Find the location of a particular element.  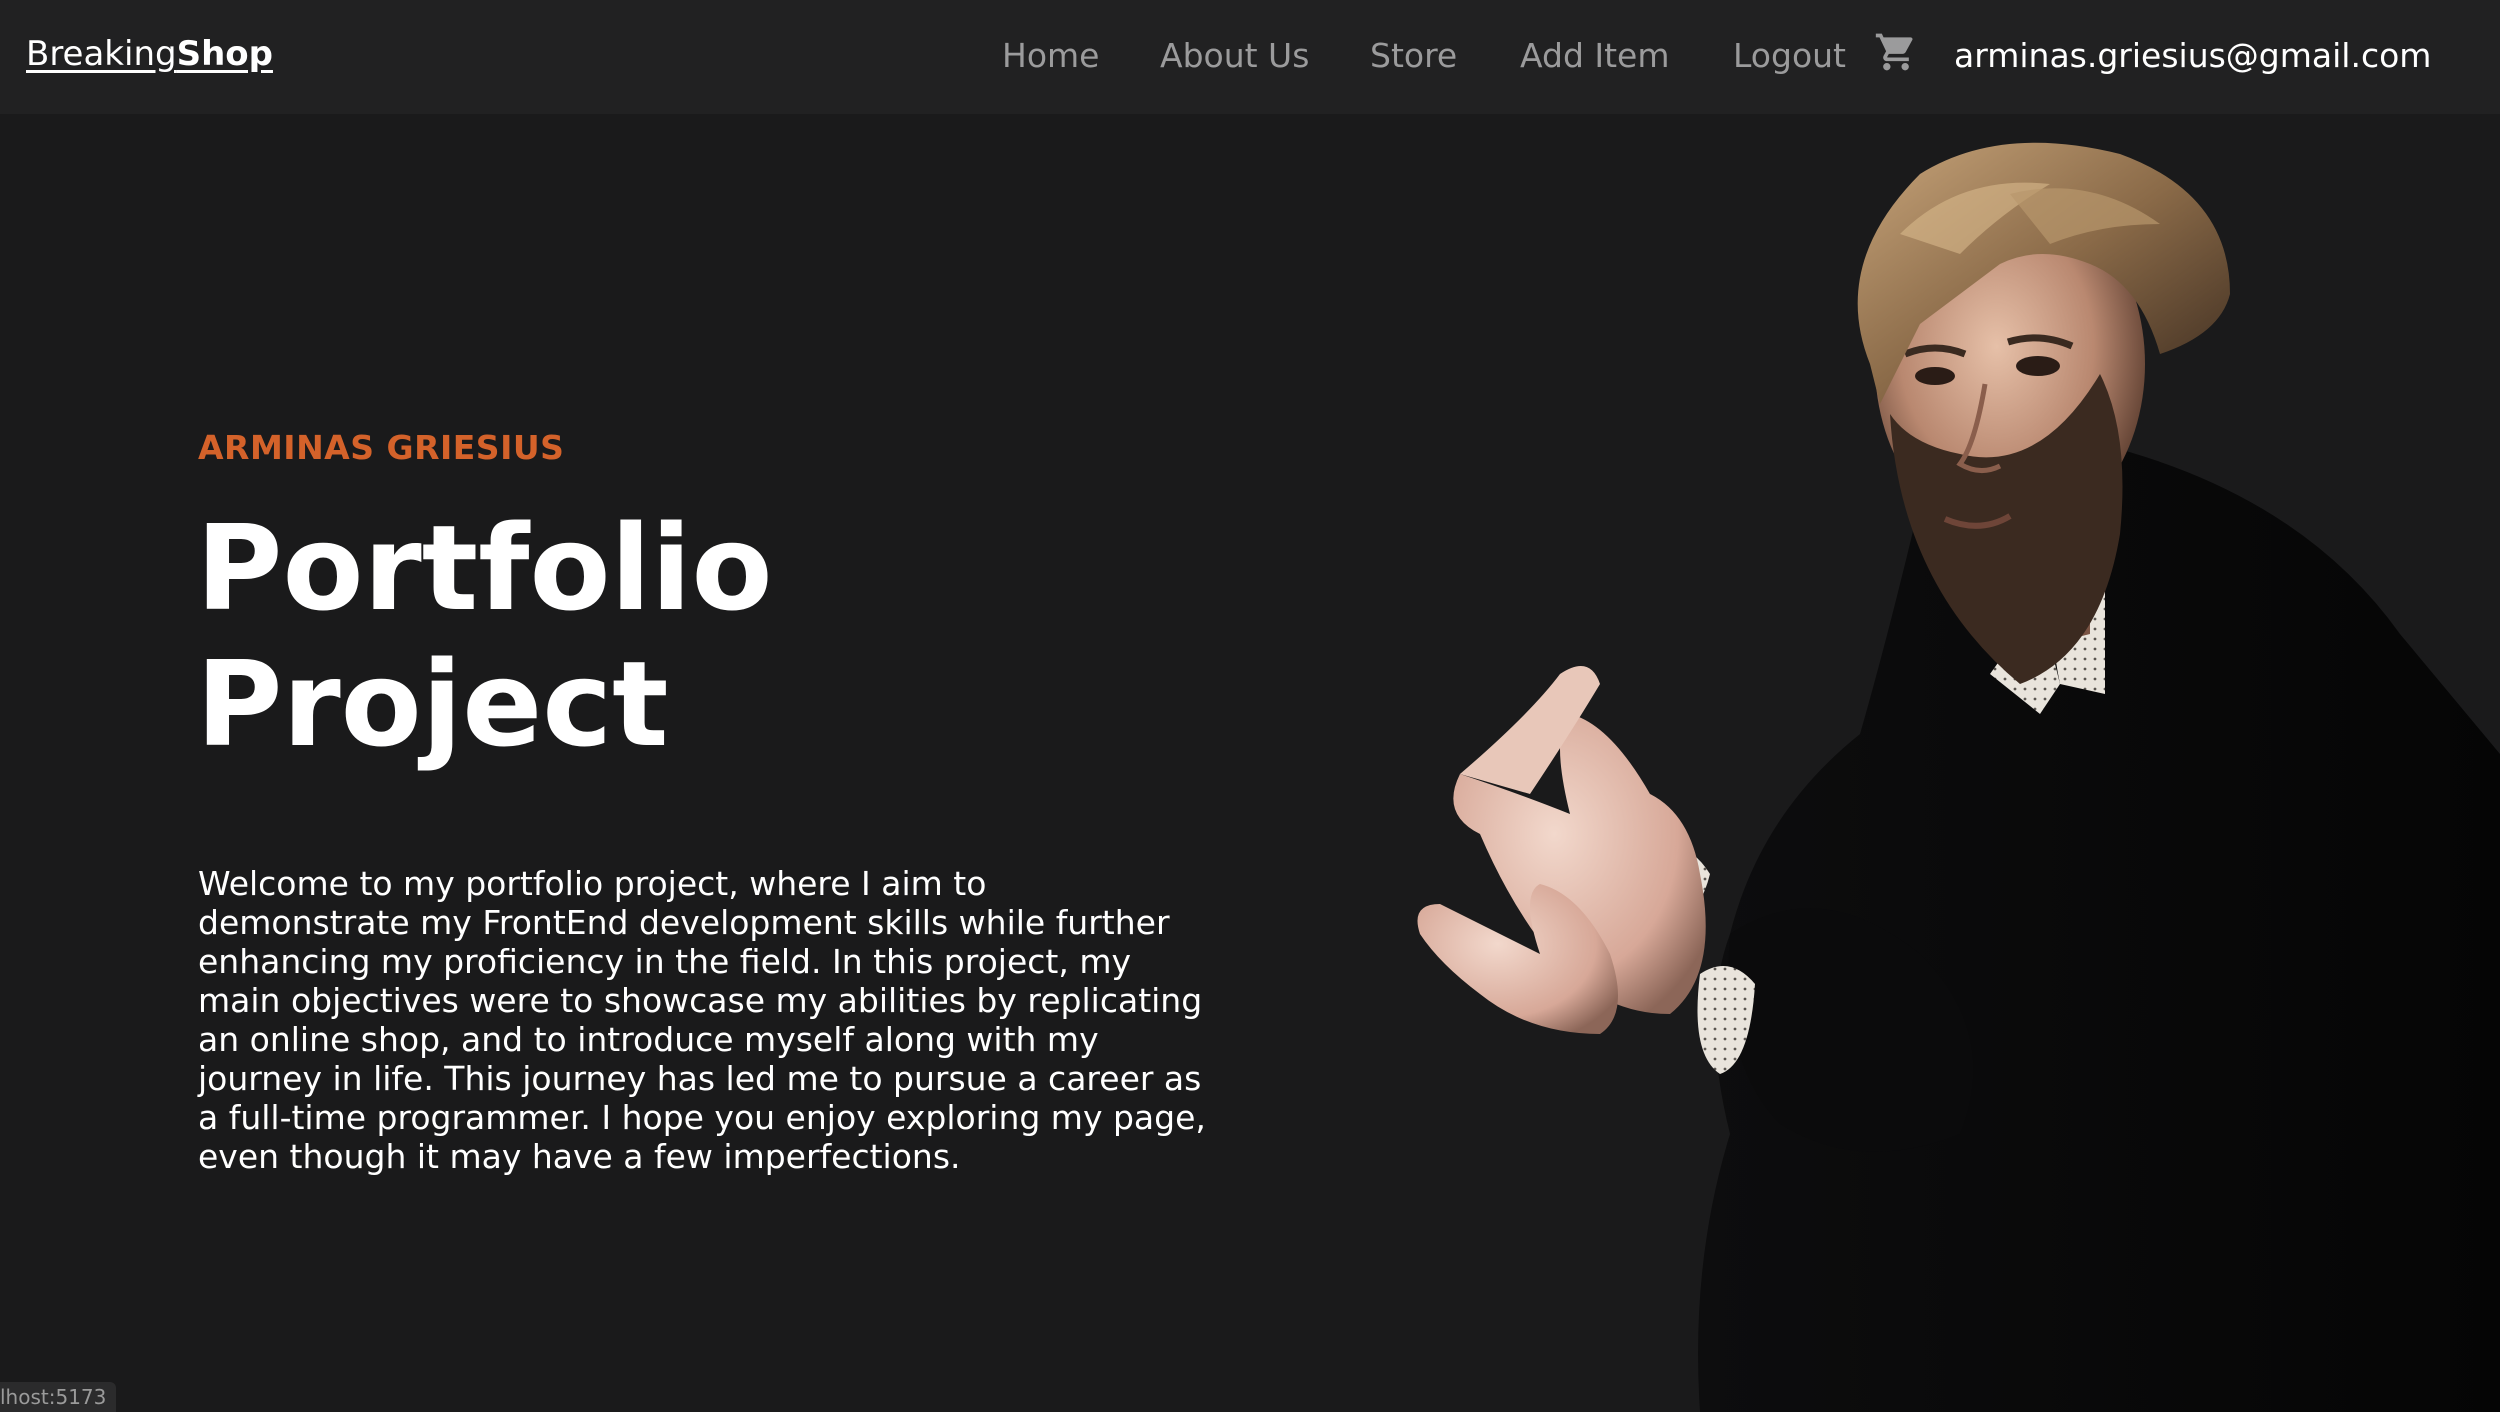

nav-about-link: About Us is located at coordinates (1234, 55).